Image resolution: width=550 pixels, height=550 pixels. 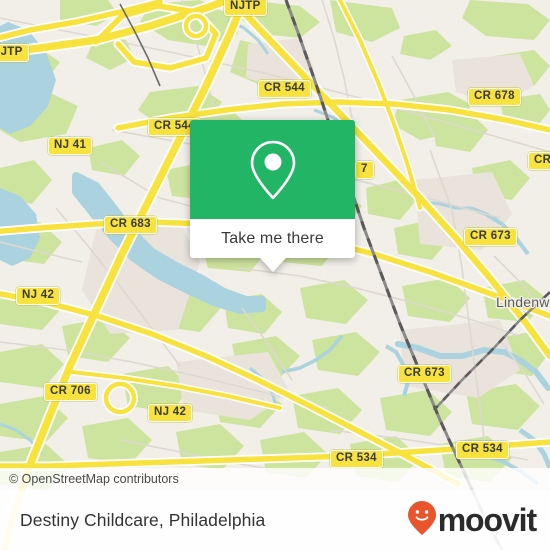 I want to click on take-me-there-label: Take me there, so click(x=272, y=238).